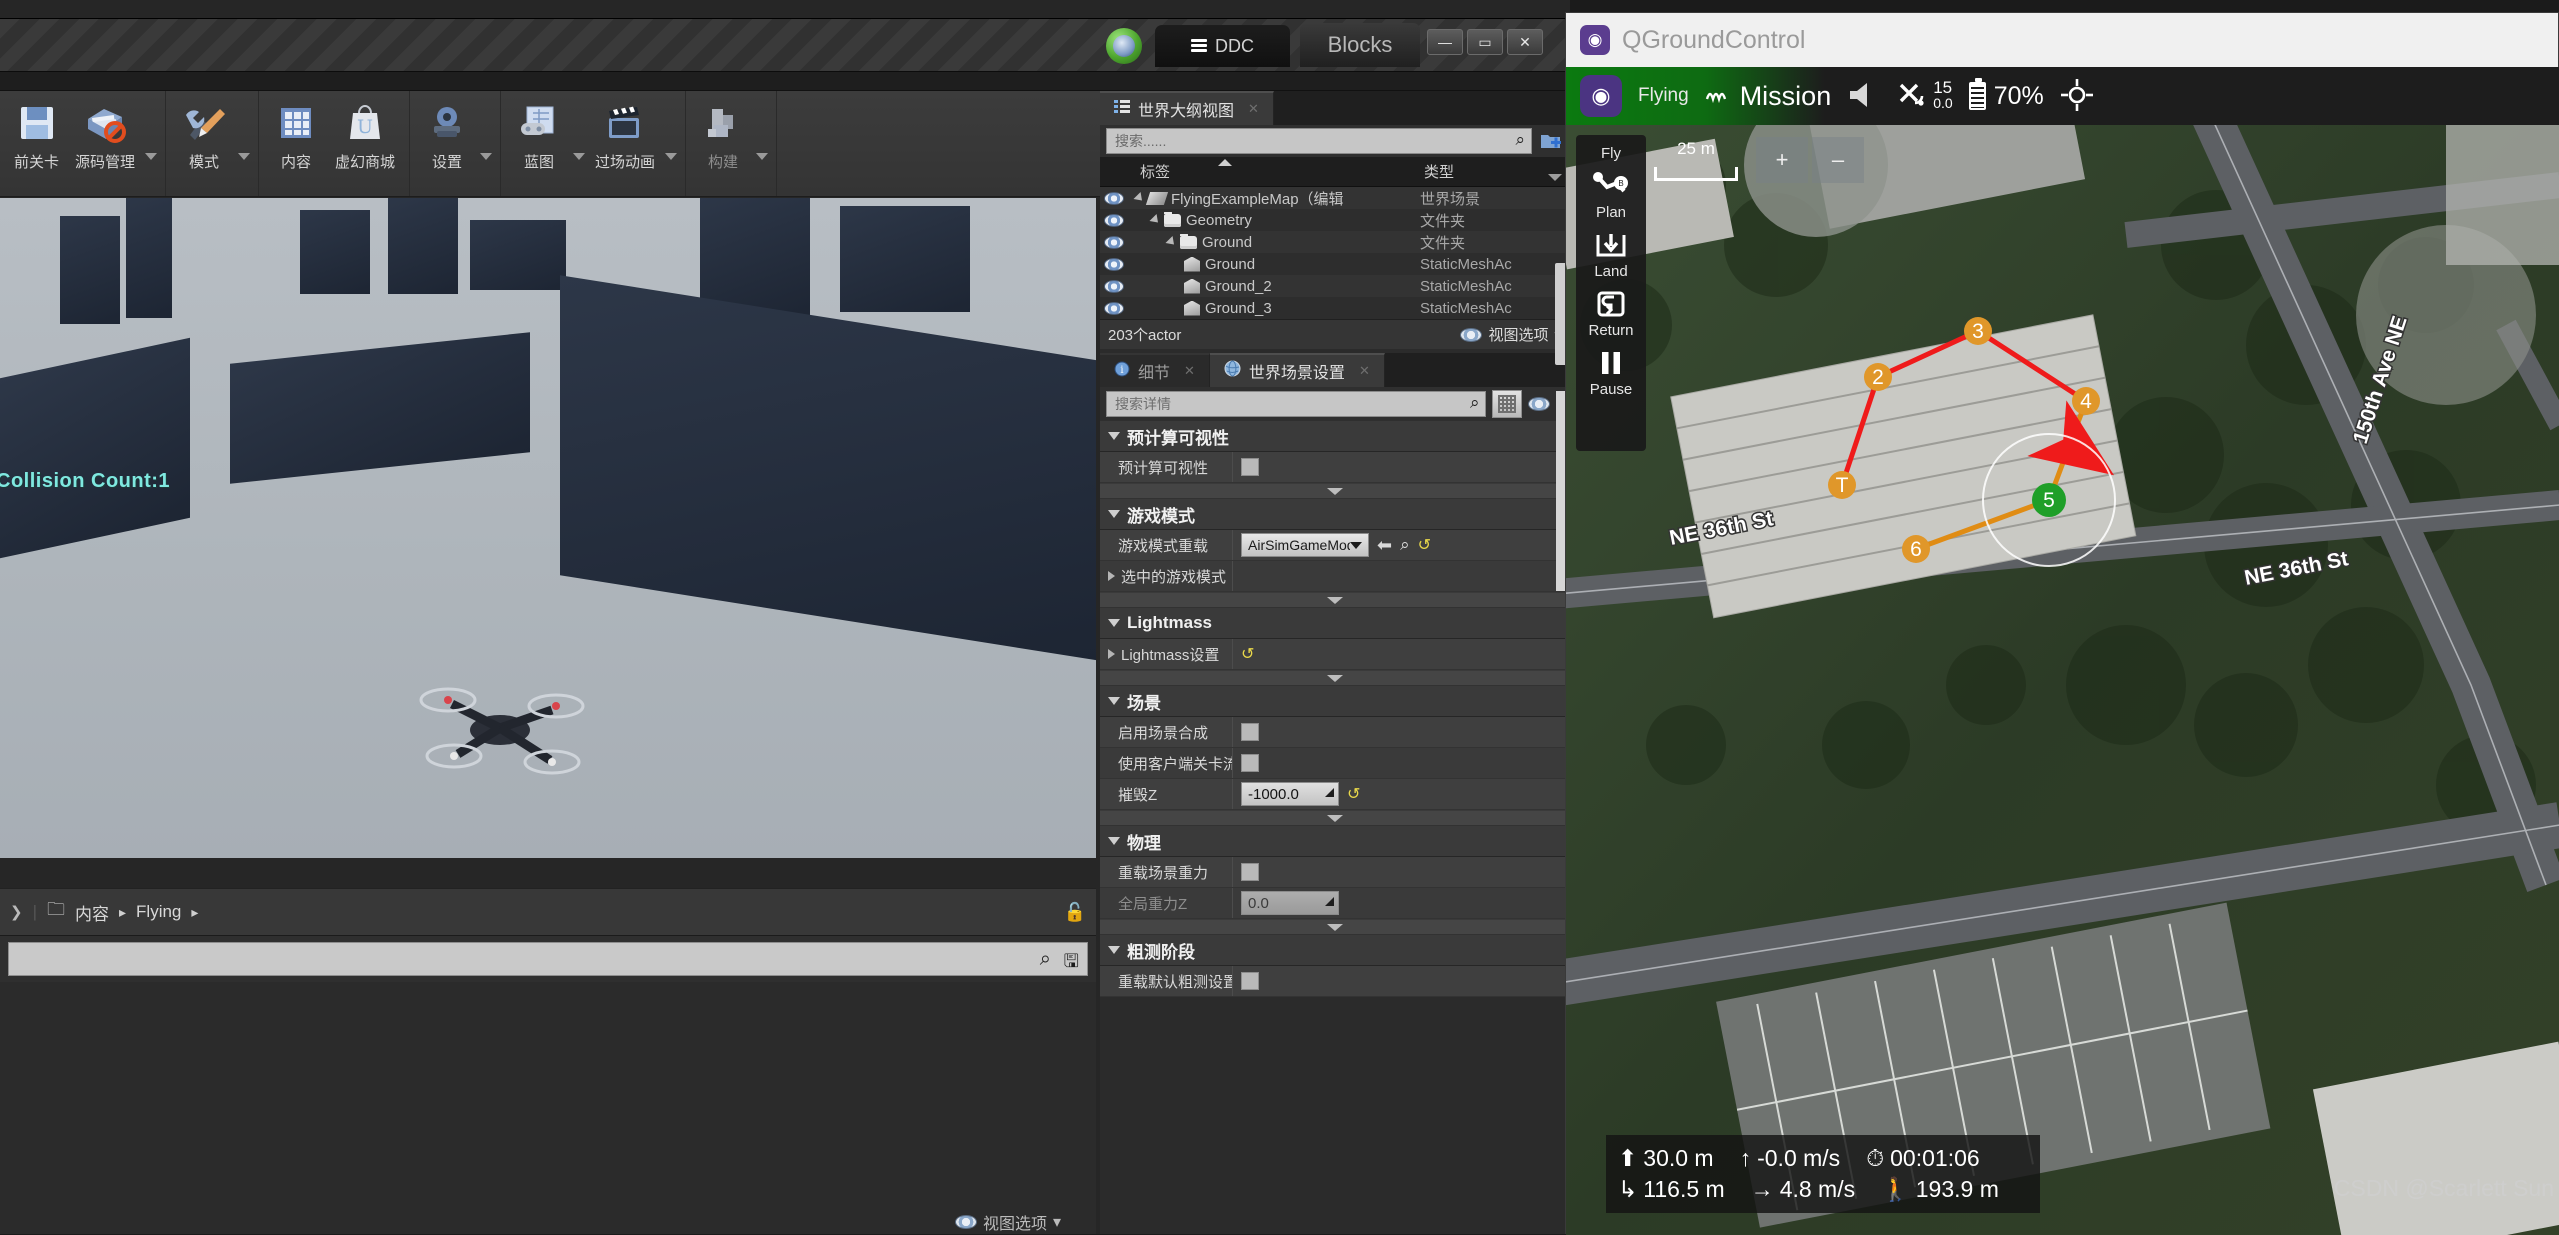  Describe the element at coordinates (158, 912) in the screenshot. I see `breadcrumb-item-flying: Flying` at that location.